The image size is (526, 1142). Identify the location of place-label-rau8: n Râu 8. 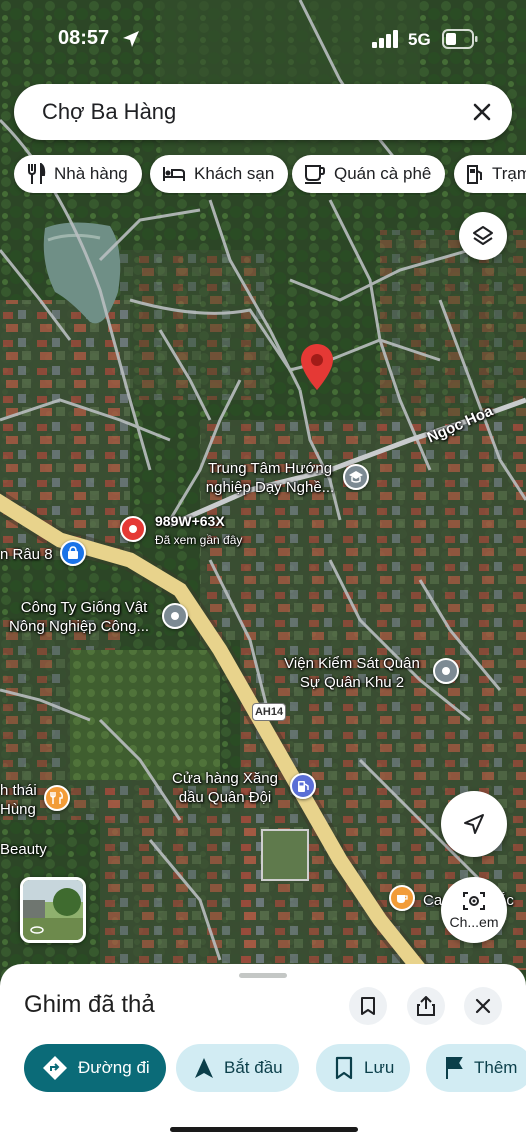
(26, 554).